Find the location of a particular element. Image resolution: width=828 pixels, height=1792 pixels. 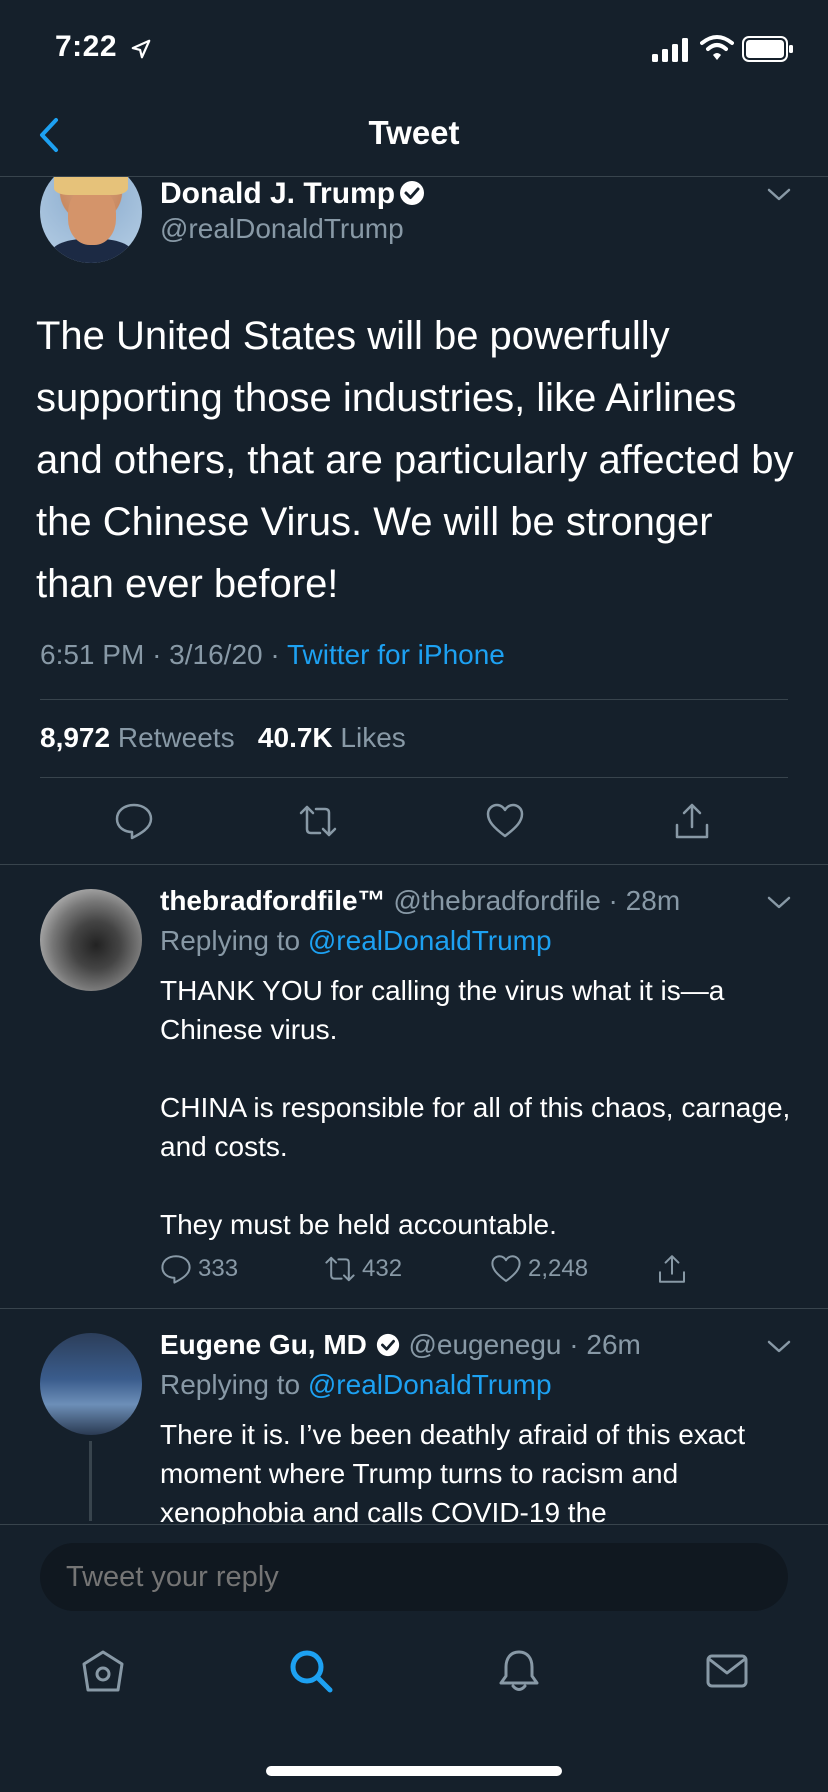

tweet-source-link: Twitter for iPhone is located at coordinates (396, 654).